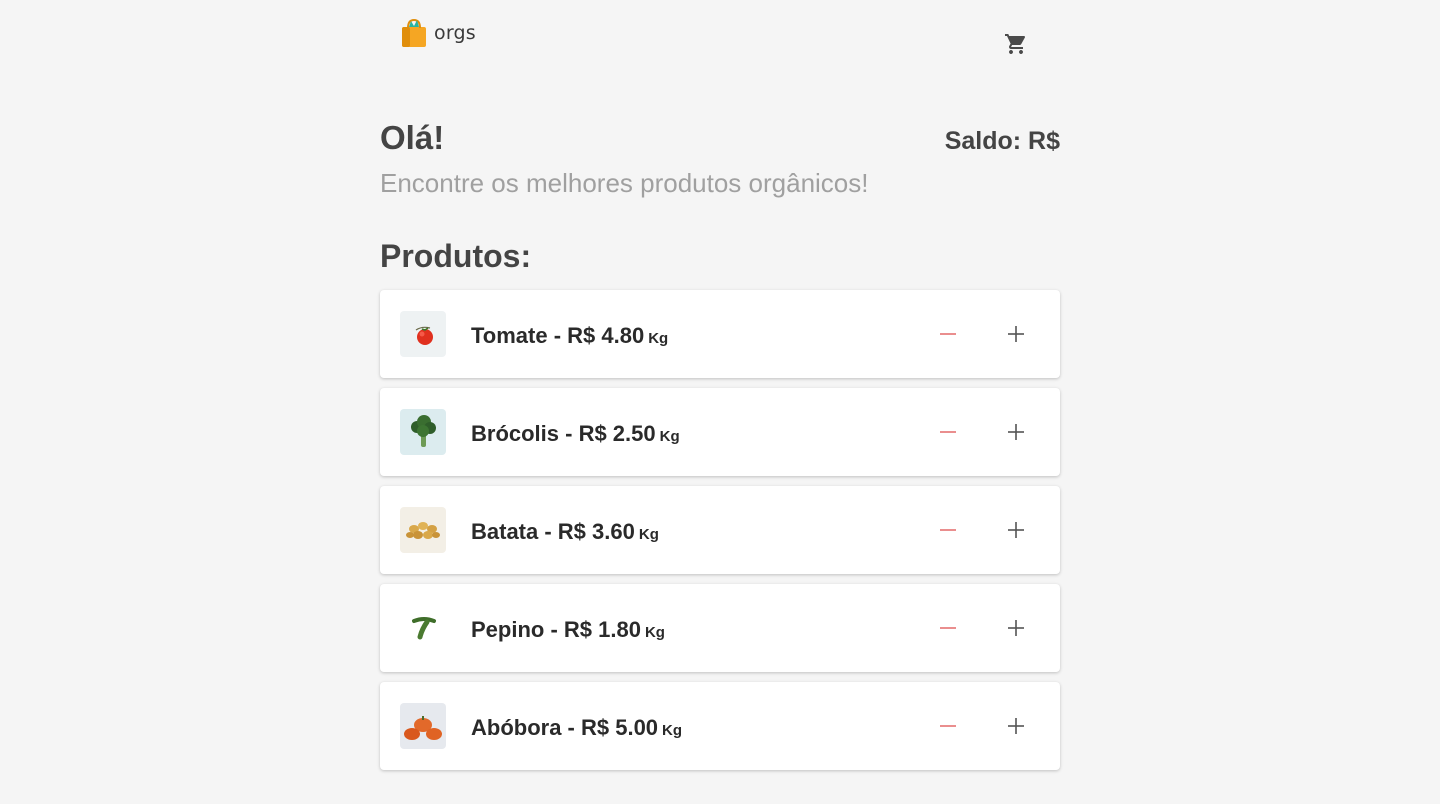  What do you see at coordinates (720, 138) in the screenshot?
I see `greeting-row: Olá! Saldo: R$` at bounding box center [720, 138].